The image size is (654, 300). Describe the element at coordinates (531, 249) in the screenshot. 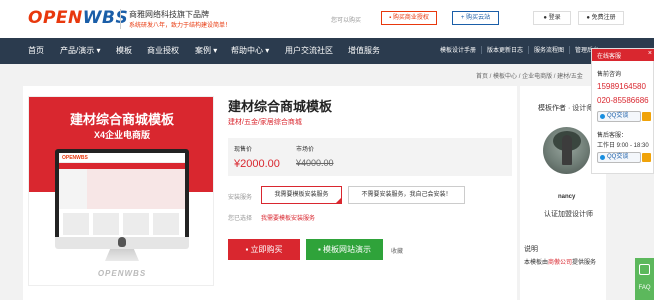

I see `note-heading: 说明` at that location.